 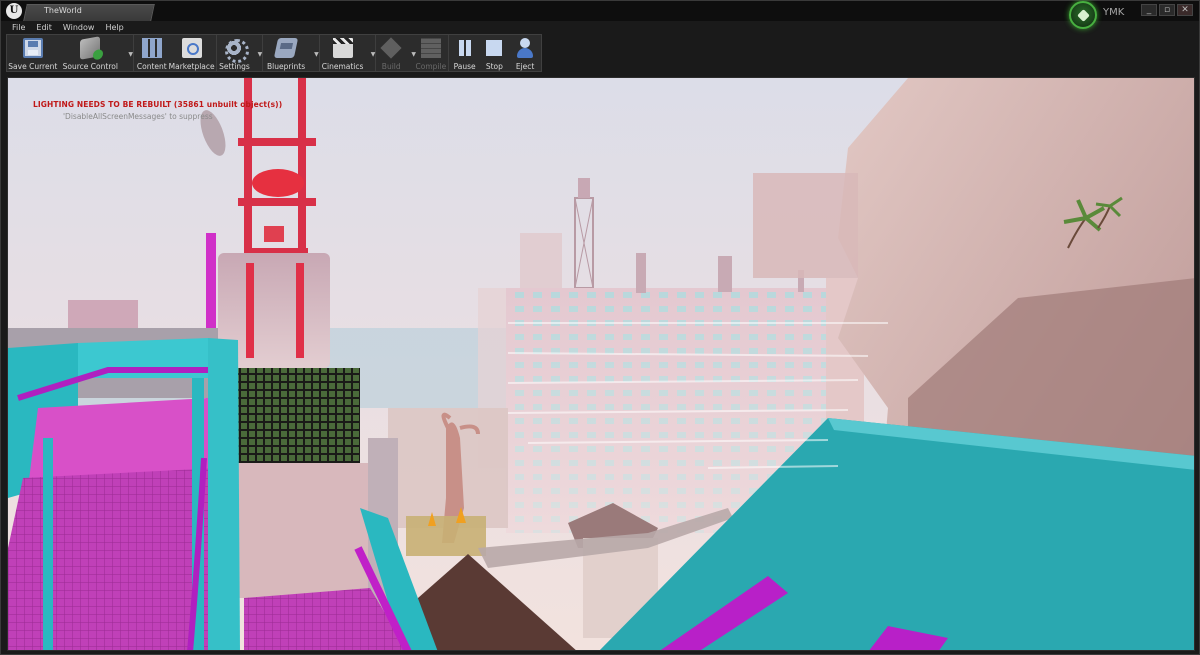 What do you see at coordinates (151, 48) in the screenshot?
I see `content-icon` at bounding box center [151, 48].